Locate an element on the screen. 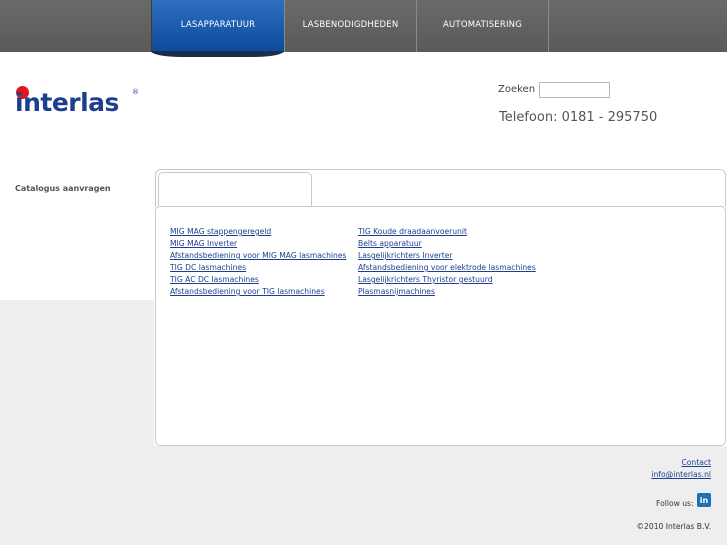  search-input is located at coordinates (574, 90).